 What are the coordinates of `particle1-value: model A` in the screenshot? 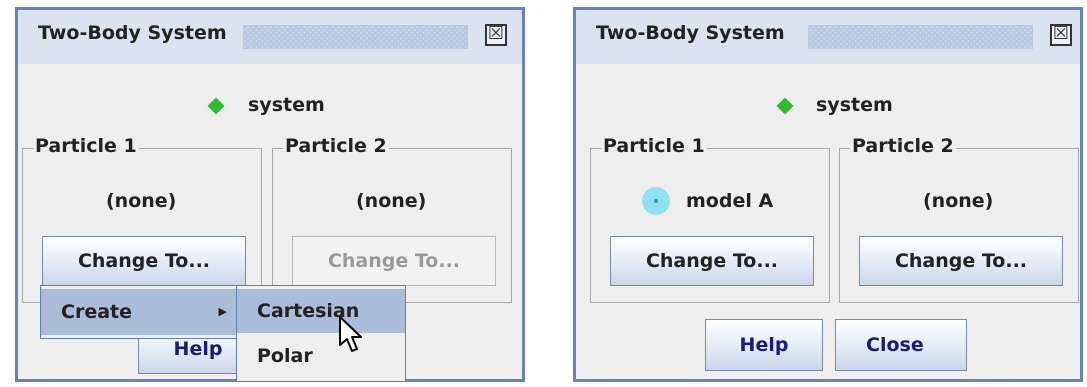 It's located at (730, 201).